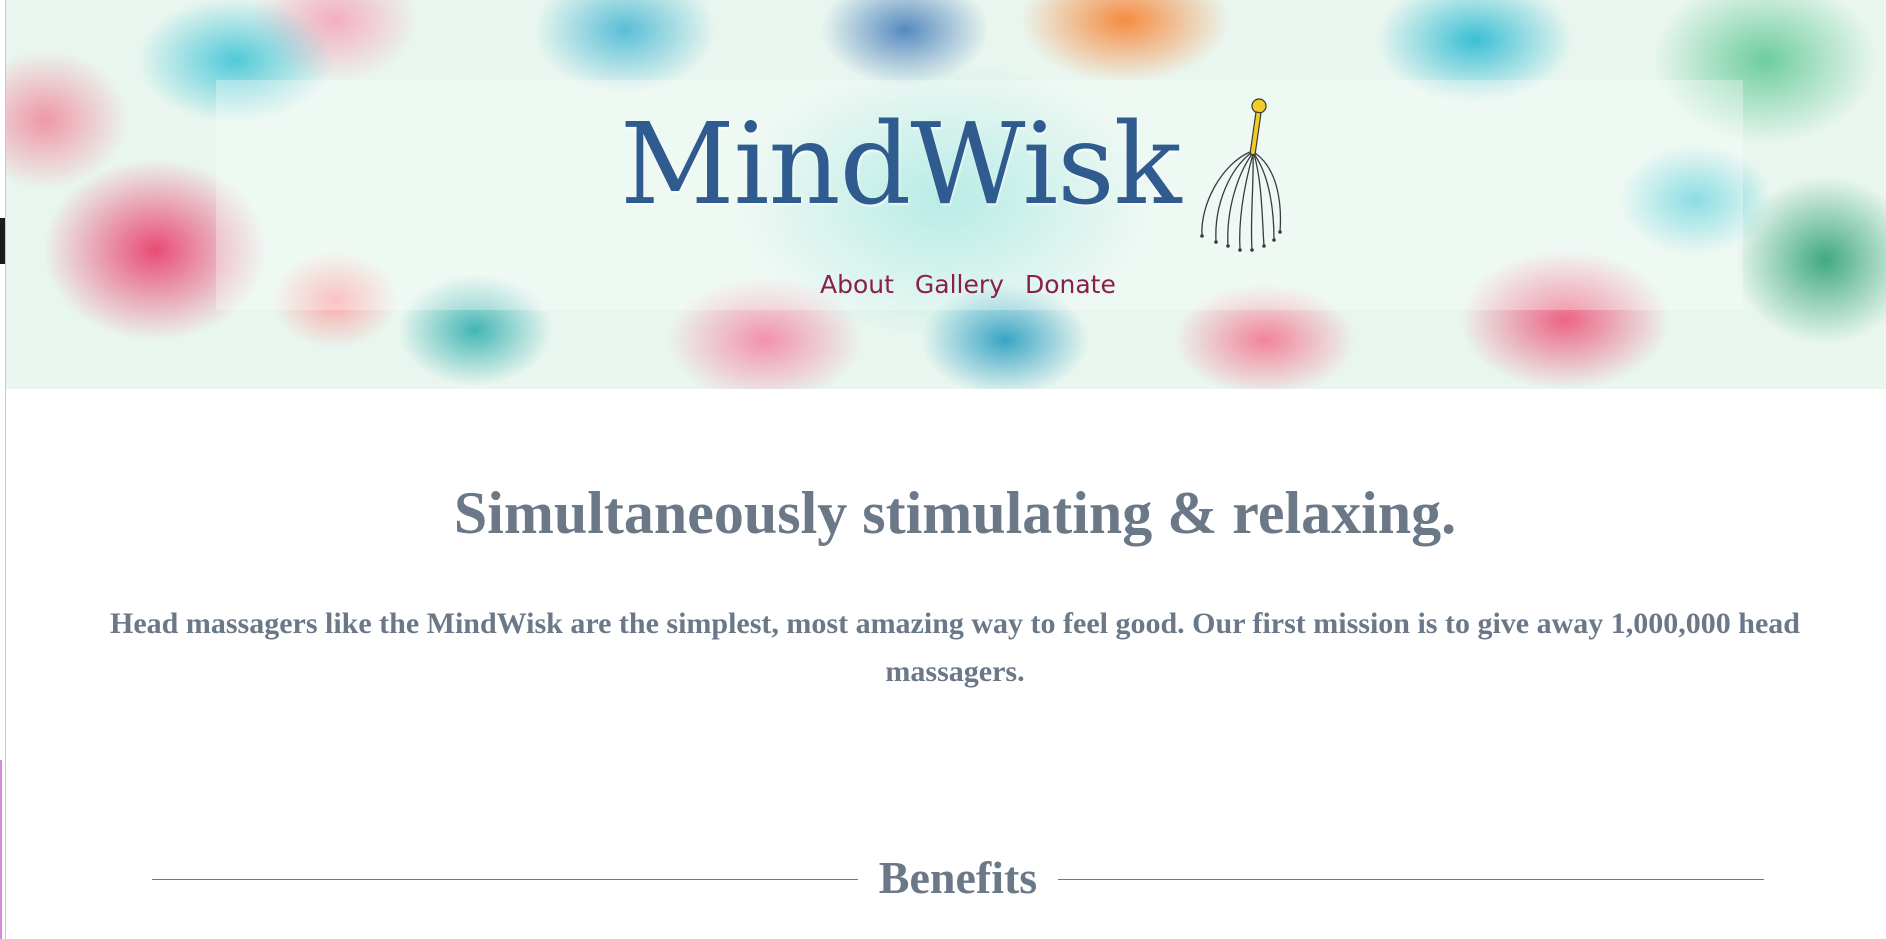  Describe the element at coordinates (1, 849) in the screenshot. I see `left-edge-accent` at that location.